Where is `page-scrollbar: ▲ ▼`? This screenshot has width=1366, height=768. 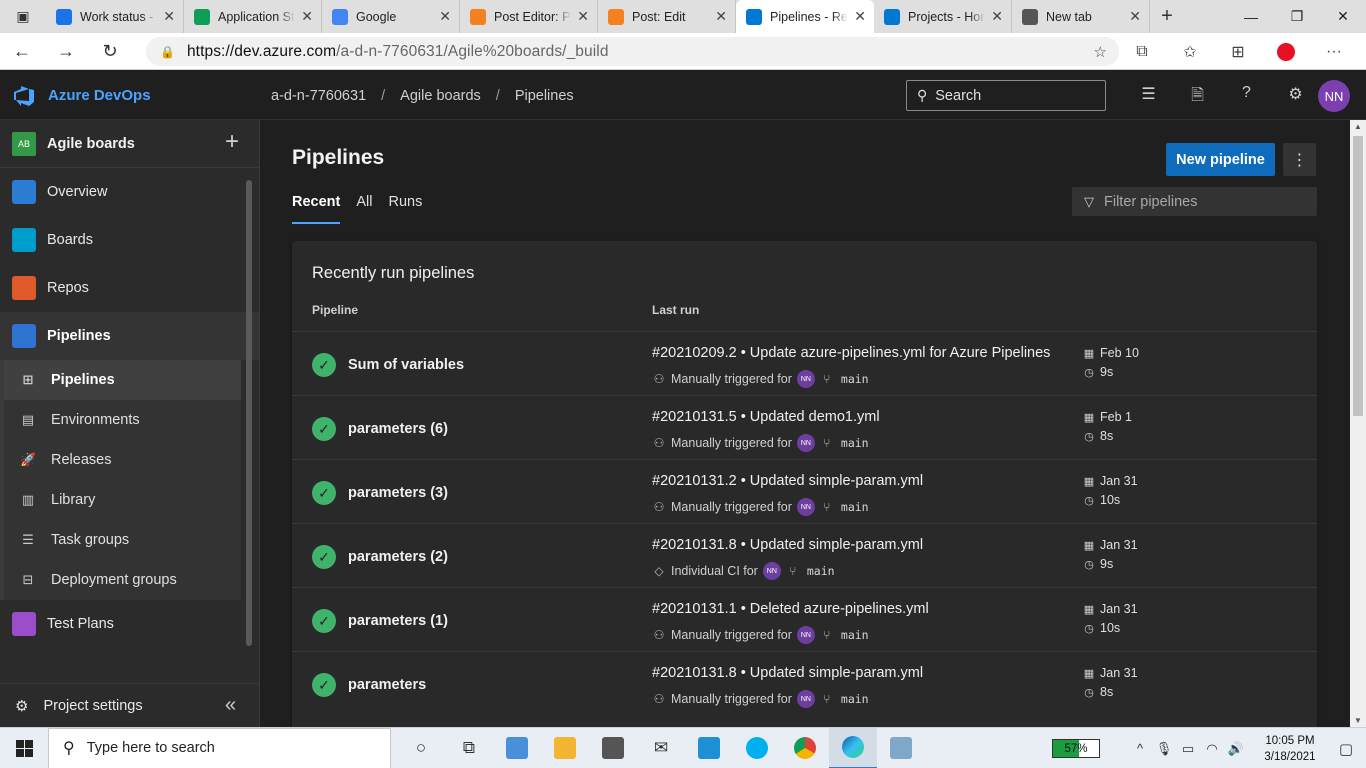 page-scrollbar: ▲ ▼ is located at coordinates (1358, 423).